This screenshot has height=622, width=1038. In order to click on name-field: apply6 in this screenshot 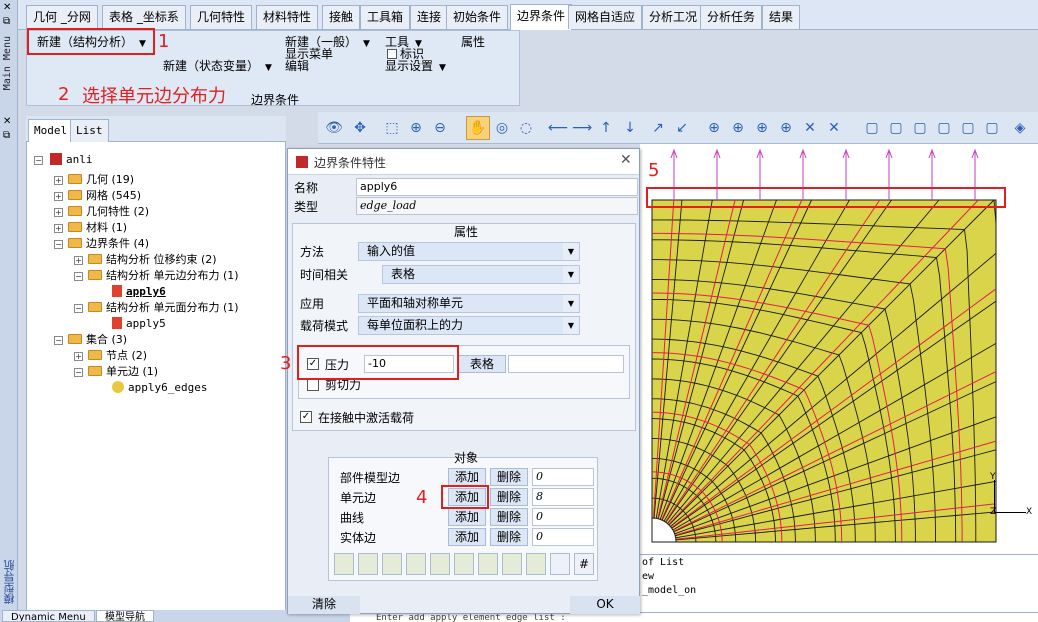, I will do `click(497, 187)`.